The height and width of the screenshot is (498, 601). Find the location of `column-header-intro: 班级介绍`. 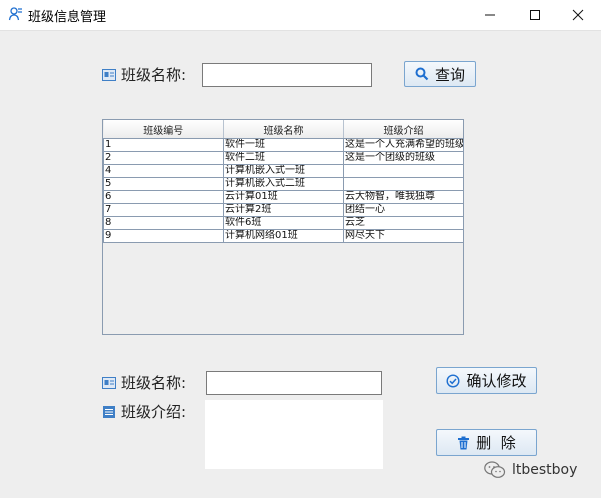

column-header-intro: 班级介绍 is located at coordinates (403, 129).